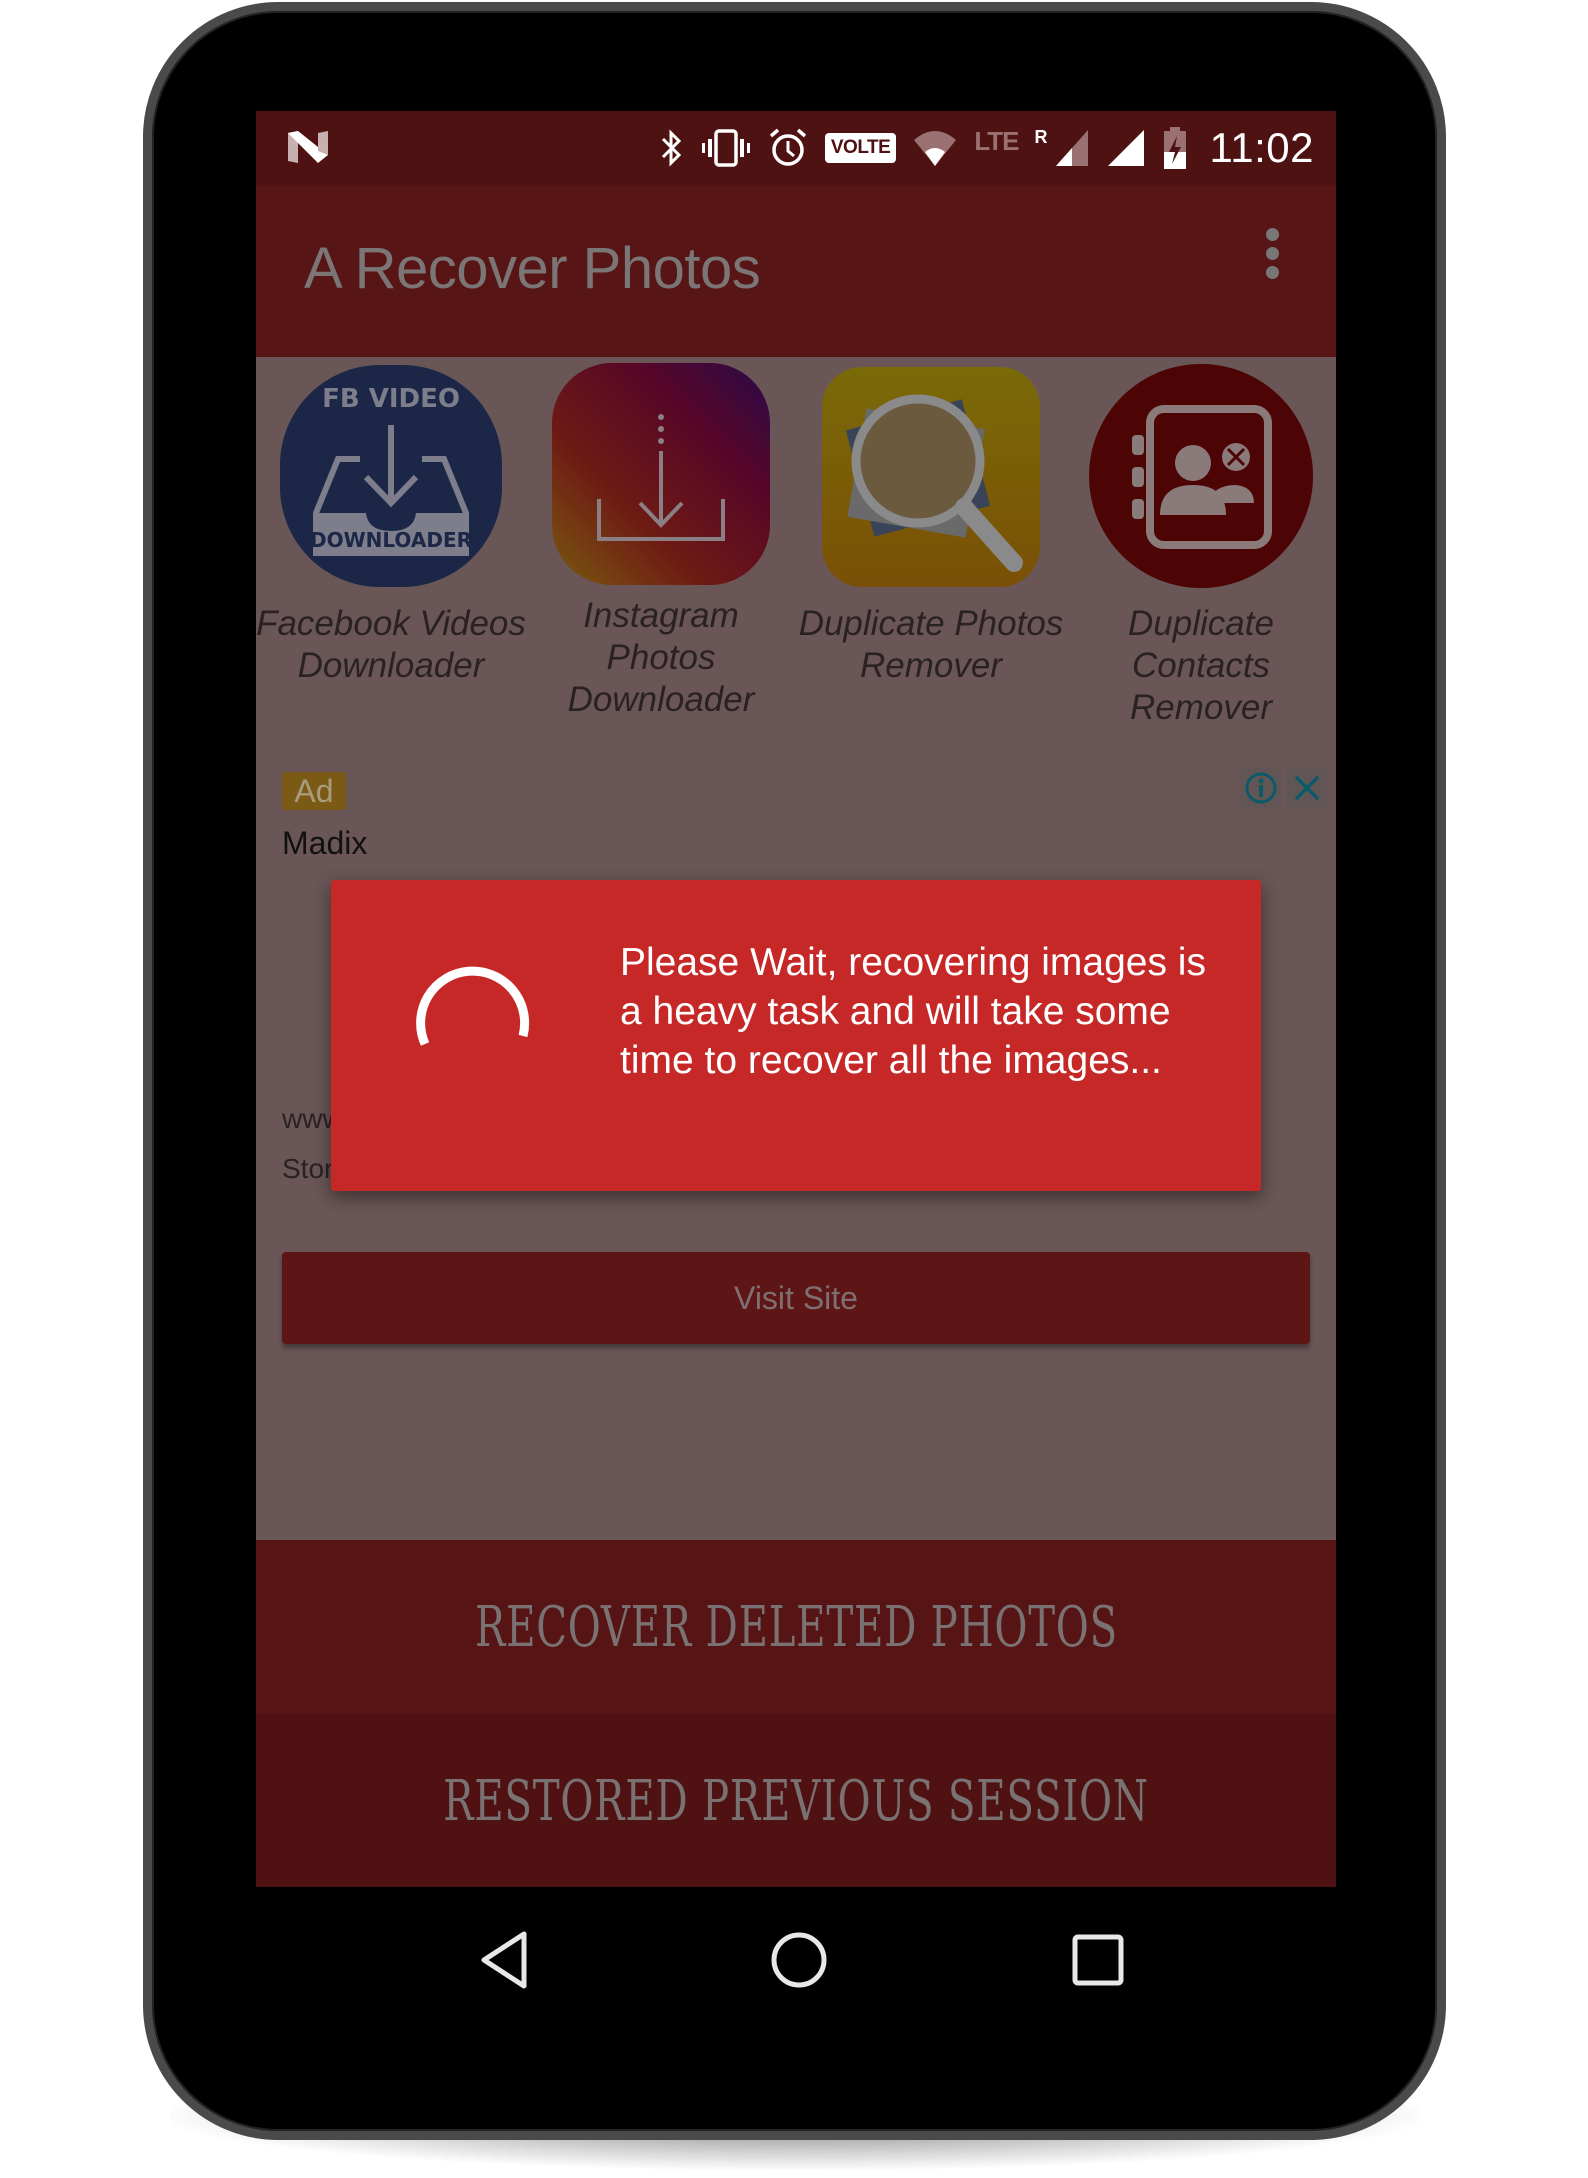 The image size is (1588, 2178). Describe the element at coordinates (391, 476) in the screenshot. I see `fb-video-downloader-icon: FB VIDEO DOWNLOADER` at that location.